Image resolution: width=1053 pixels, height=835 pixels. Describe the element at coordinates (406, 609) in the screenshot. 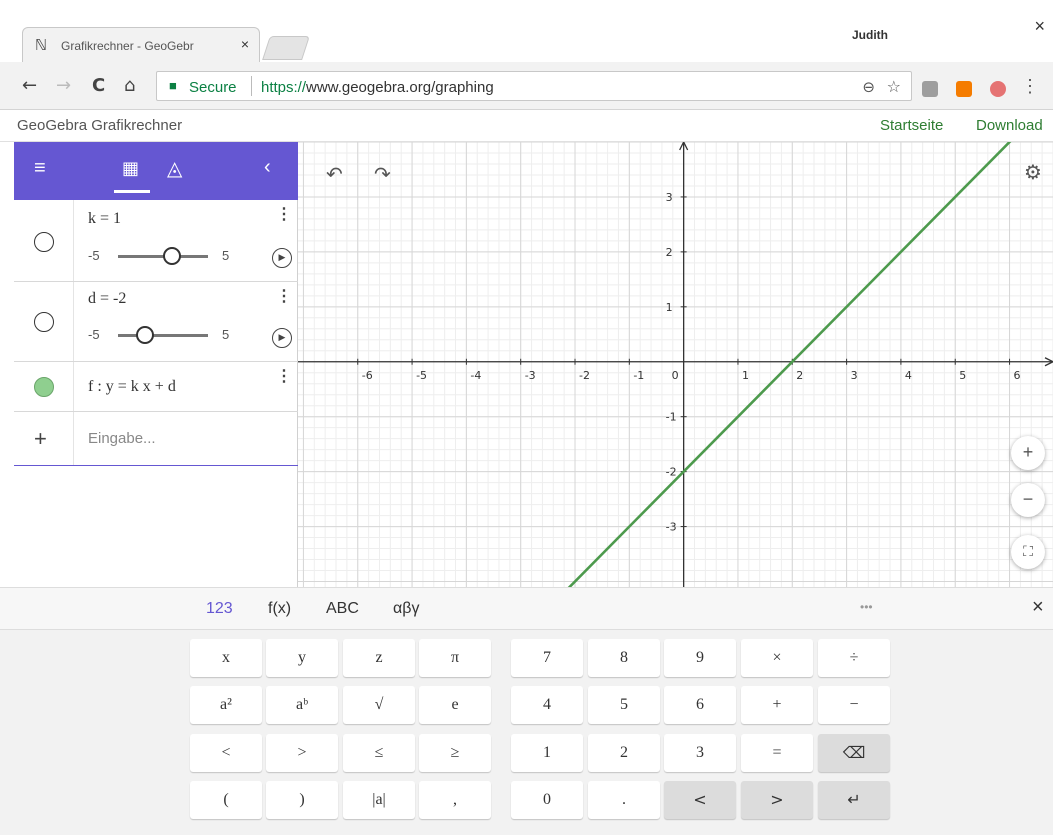

I see `tab-greek: αβγ` at that location.